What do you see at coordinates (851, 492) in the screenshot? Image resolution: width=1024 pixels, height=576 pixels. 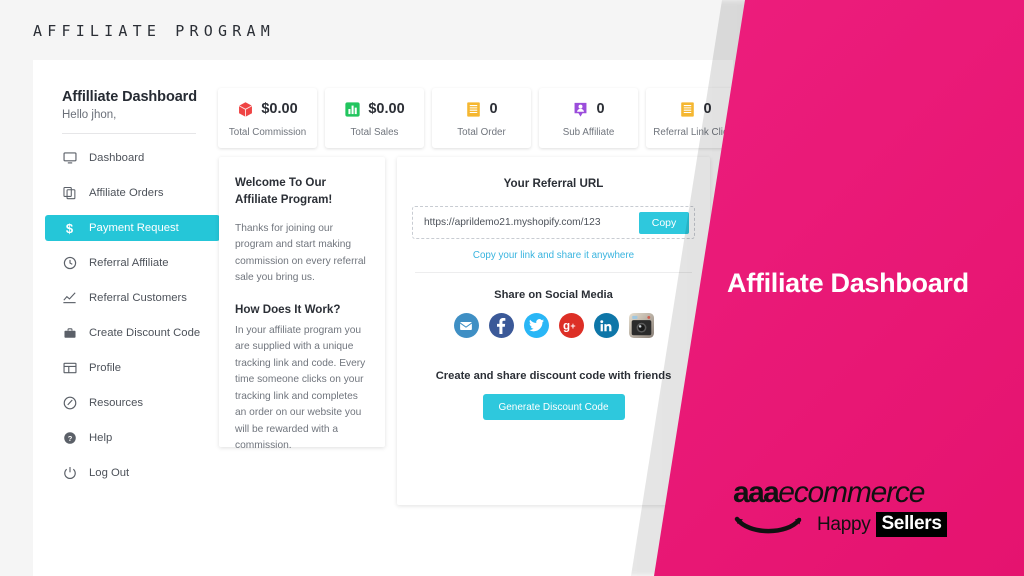 I see `logo-ecommerce: ecommerce` at bounding box center [851, 492].